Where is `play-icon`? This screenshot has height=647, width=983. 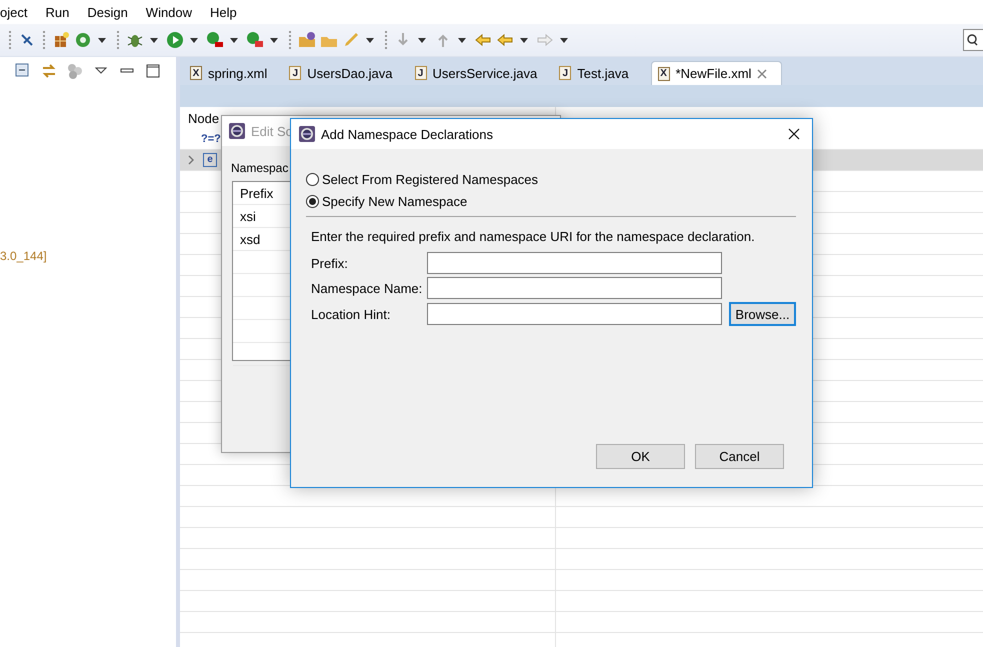
play-icon is located at coordinates (175, 40).